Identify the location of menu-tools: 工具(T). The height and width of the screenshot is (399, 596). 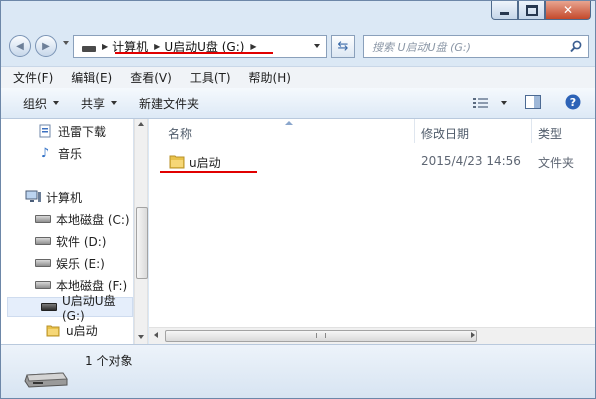
(210, 77).